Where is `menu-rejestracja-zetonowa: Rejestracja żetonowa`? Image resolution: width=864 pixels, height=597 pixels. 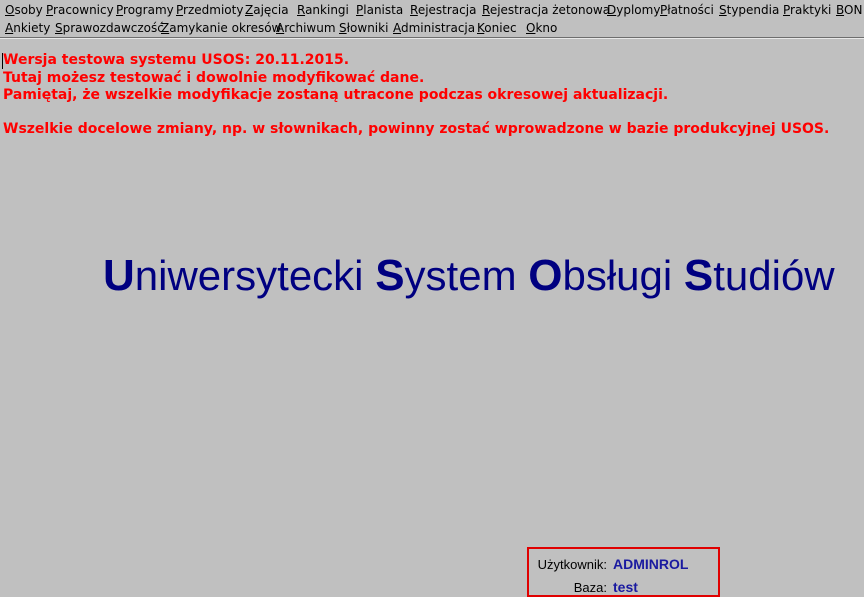
menu-rejestracja-zetonowa: Rejestracja żetonowa is located at coordinates (546, 10).